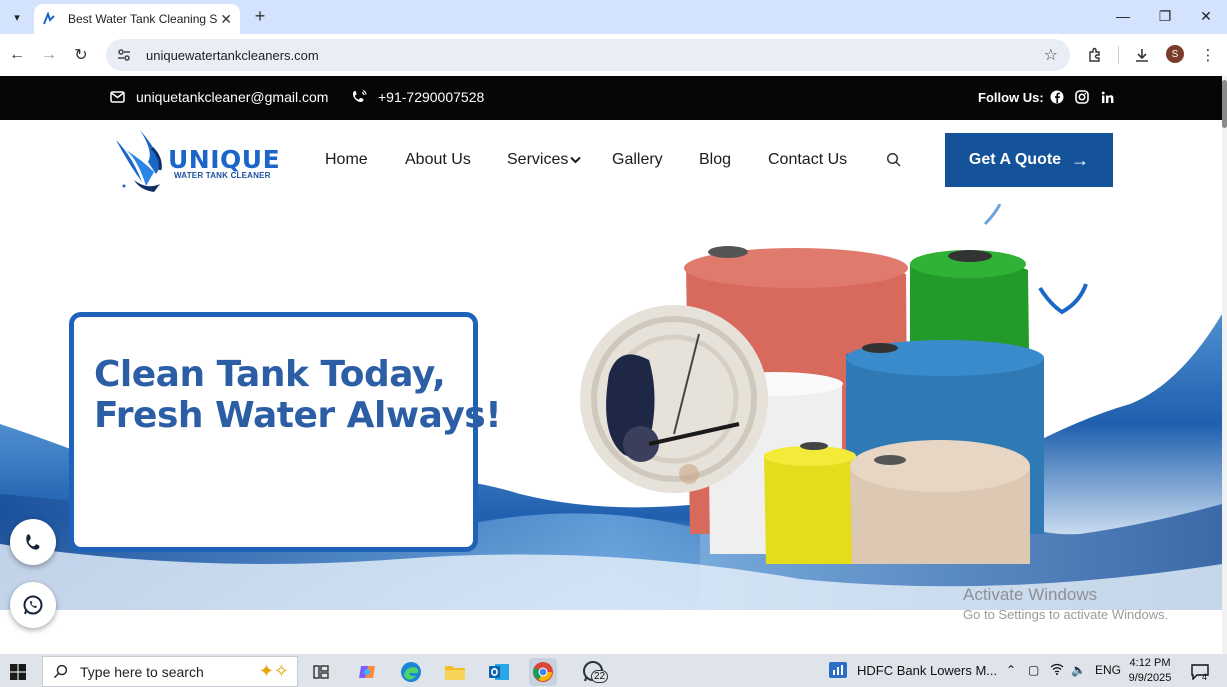 The width and height of the screenshot is (1227, 687). Describe the element at coordinates (1095, 55) in the screenshot. I see `extensions-icon` at that location.